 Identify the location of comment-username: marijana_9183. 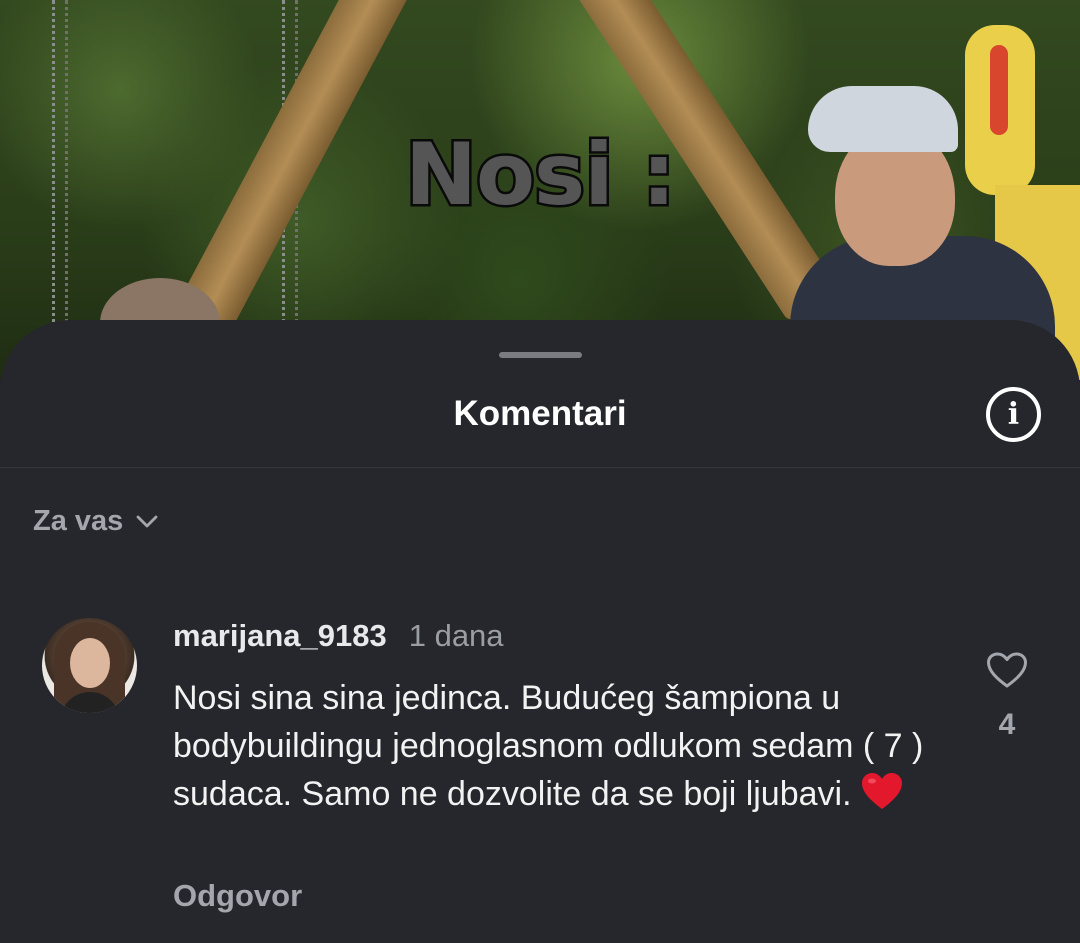
(280, 636).